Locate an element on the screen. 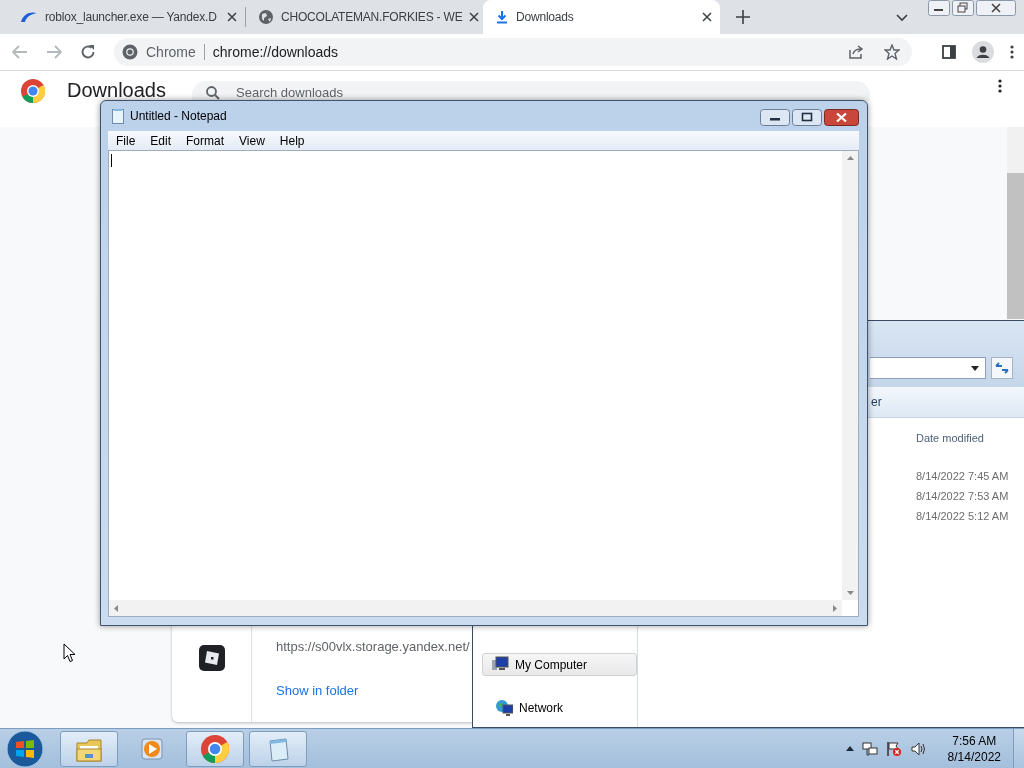 This screenshot has height=768, width=1024. table-cell: 8/14/2022 5:12 AM is located at coordinates (962, 516).